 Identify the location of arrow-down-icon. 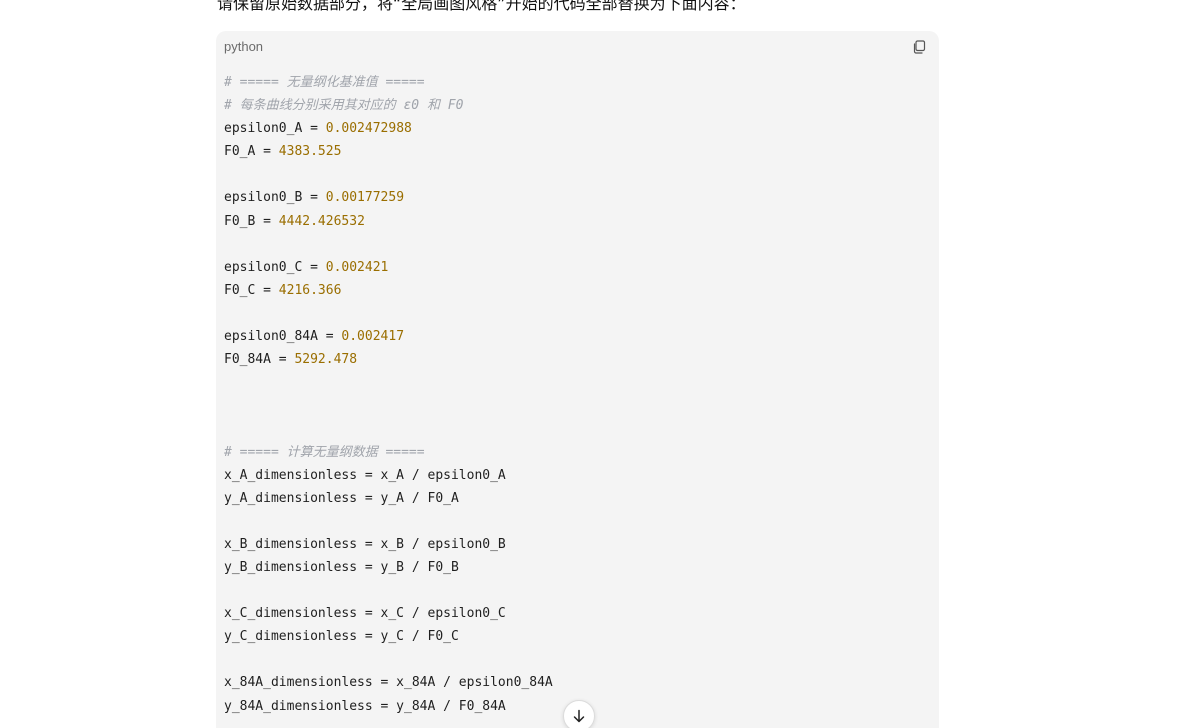
(579, 716).